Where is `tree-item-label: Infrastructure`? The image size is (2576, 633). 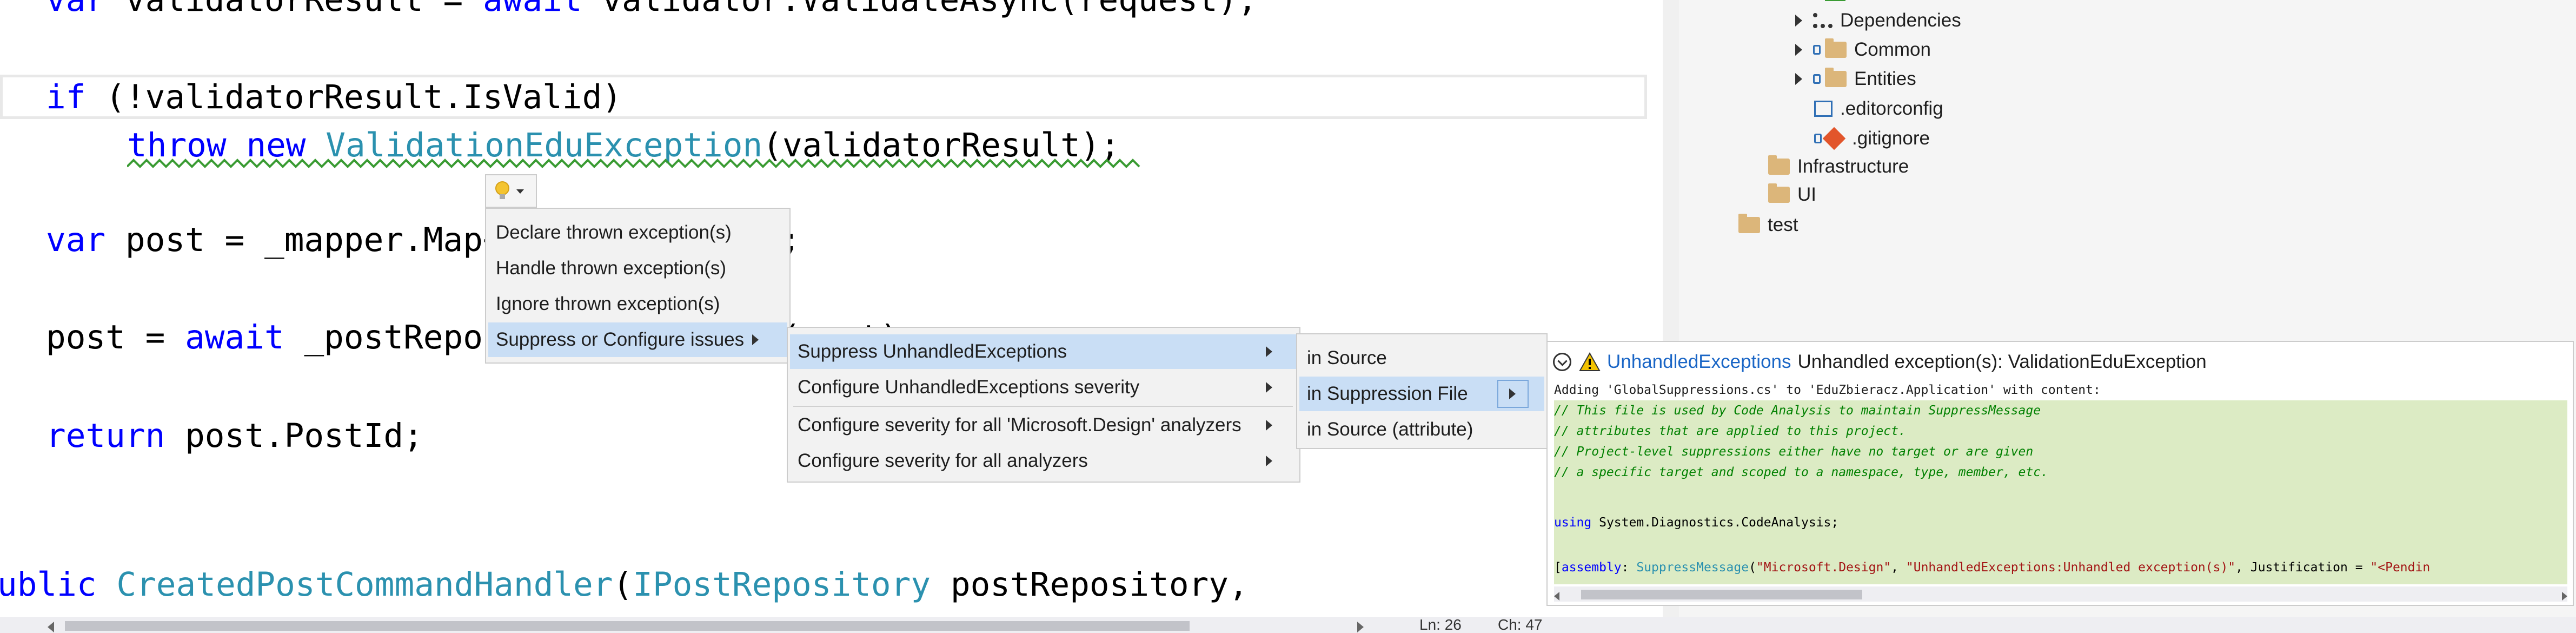
tree-item-label: Infrastructure is located at coordinates (1853, 166).